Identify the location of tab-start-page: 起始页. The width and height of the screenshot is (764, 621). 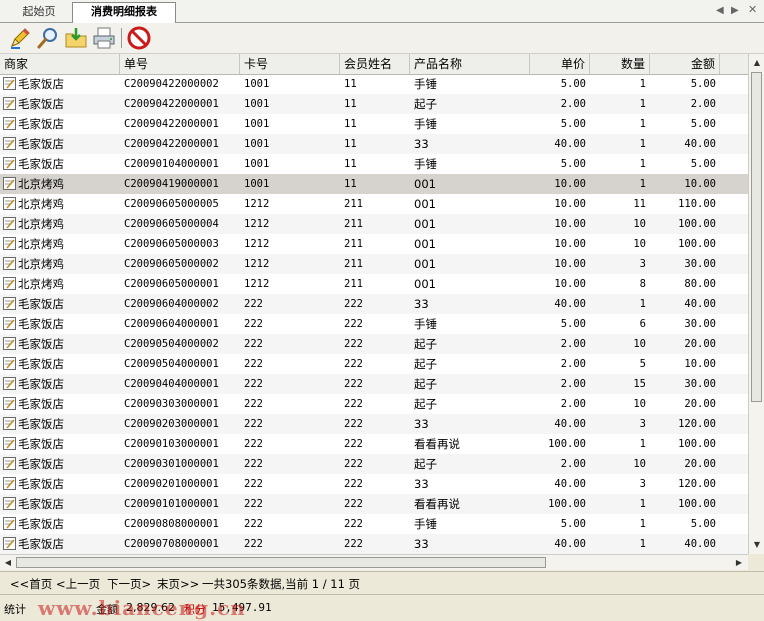
(39, 12).